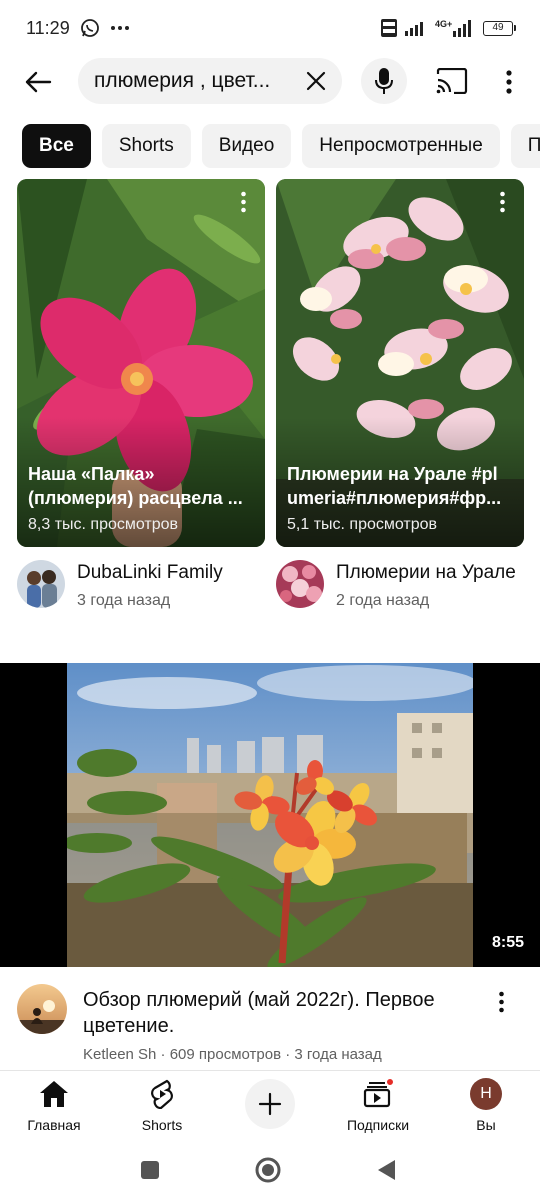 The height and width of the screenshot is (1200, 540). I want to click on chip-videos: Видео, so click(246, 146).